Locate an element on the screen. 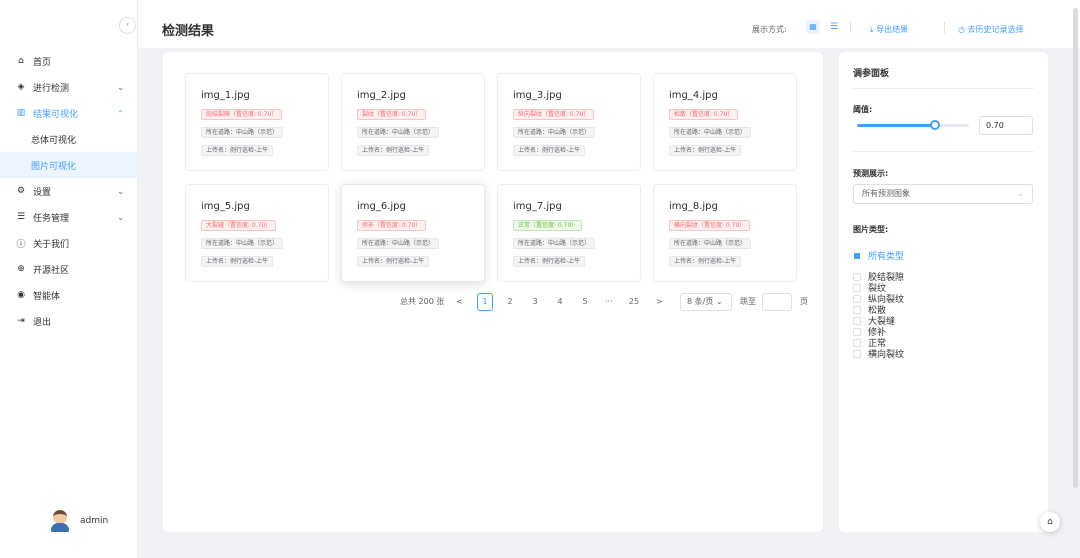 The width and height of the screenshot is (1080, 558). page-title: 检测结果 is located at coordinates (188, 31).